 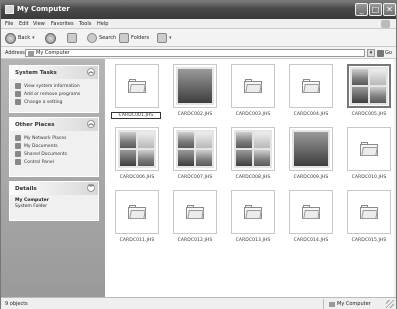 I want to click on rename-field: CARDC001.JHS, so click(x=136, y=115).